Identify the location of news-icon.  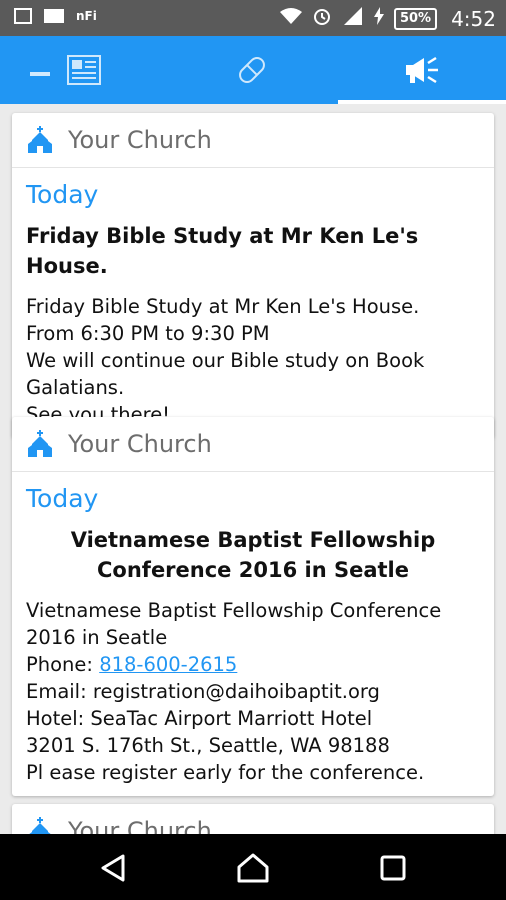
(84, 70).